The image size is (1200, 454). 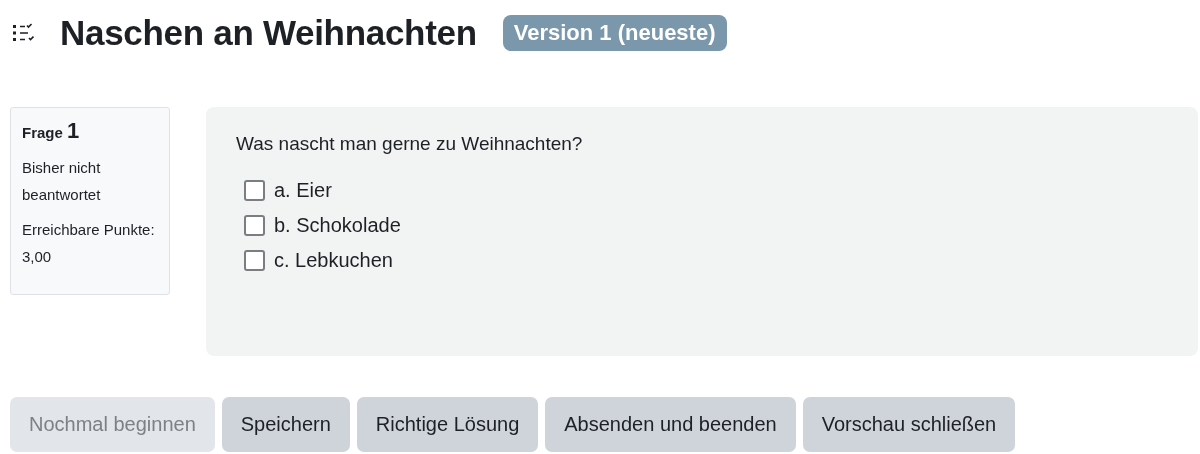 I want to click on option-label: c. Lebkuchen, so click(x=333, y=260).